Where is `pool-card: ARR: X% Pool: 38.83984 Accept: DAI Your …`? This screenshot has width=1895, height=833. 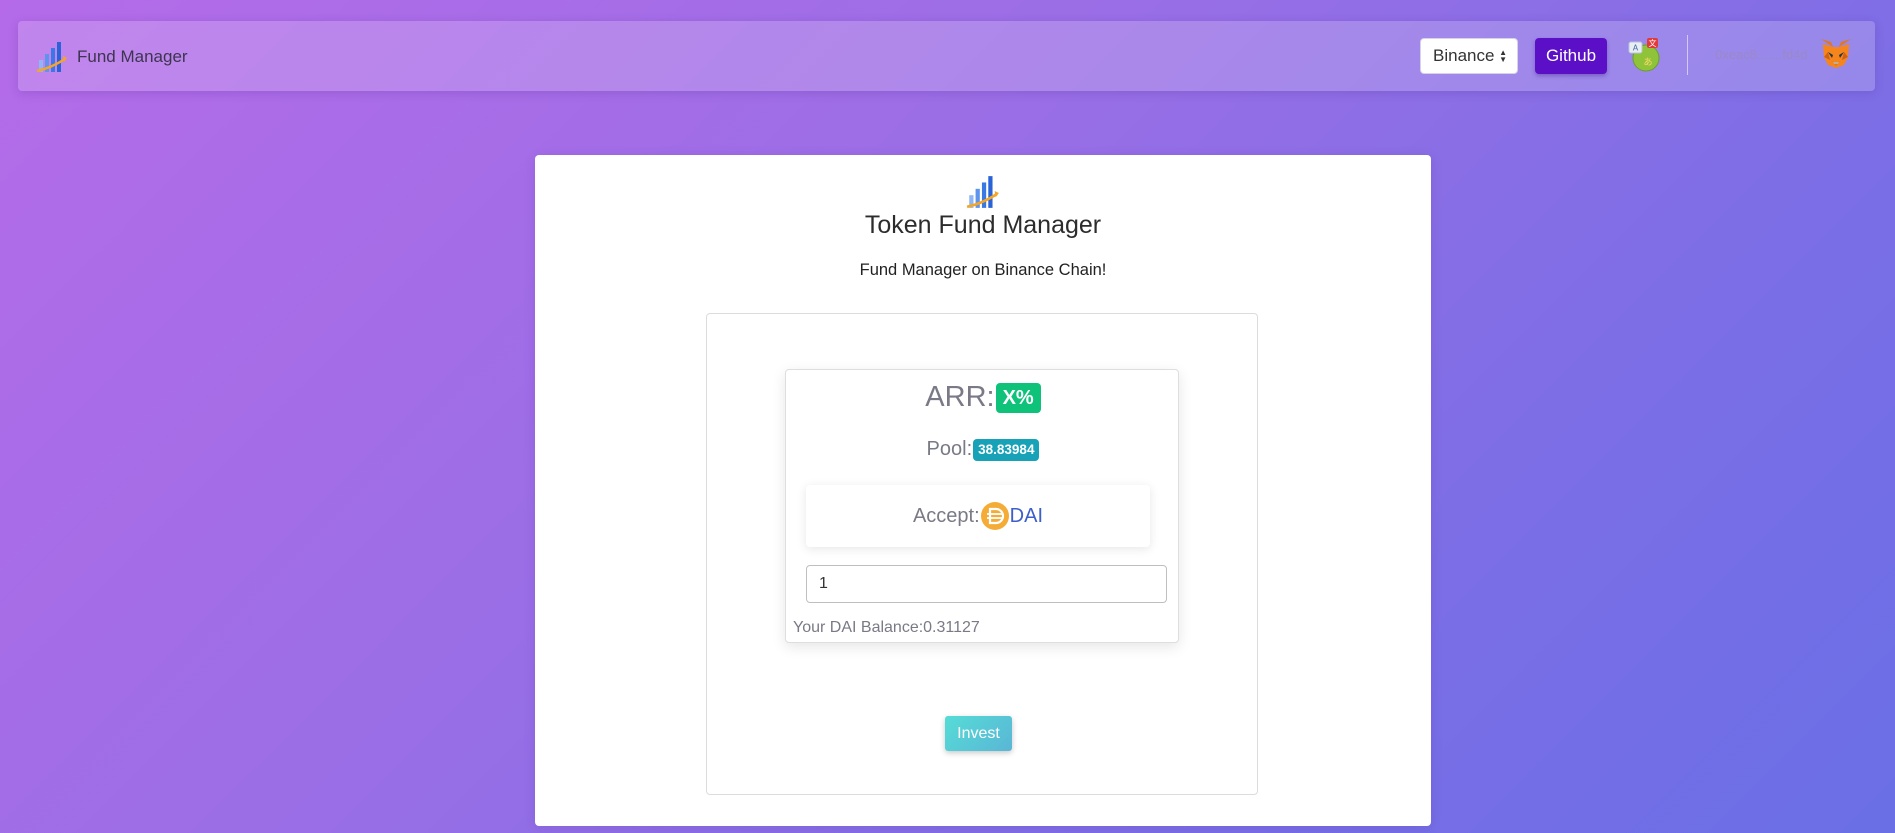
pool-card: ARR: X% Pool: 38.83984 Accept: DAI Your … is located at coordinates (982, 506).